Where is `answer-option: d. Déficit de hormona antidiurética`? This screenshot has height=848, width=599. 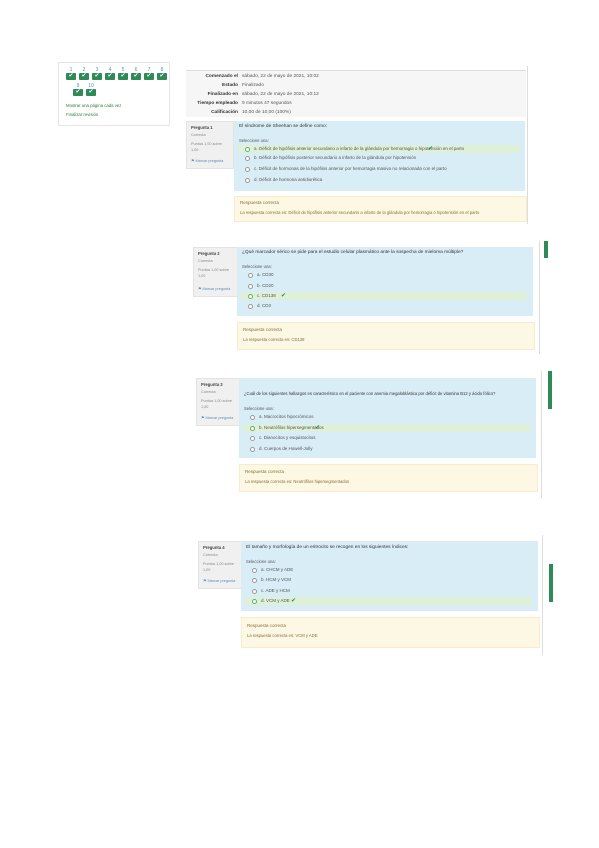 answer-option: d. Déficit de hormona antidiurética is located at coordinates (379, 180).